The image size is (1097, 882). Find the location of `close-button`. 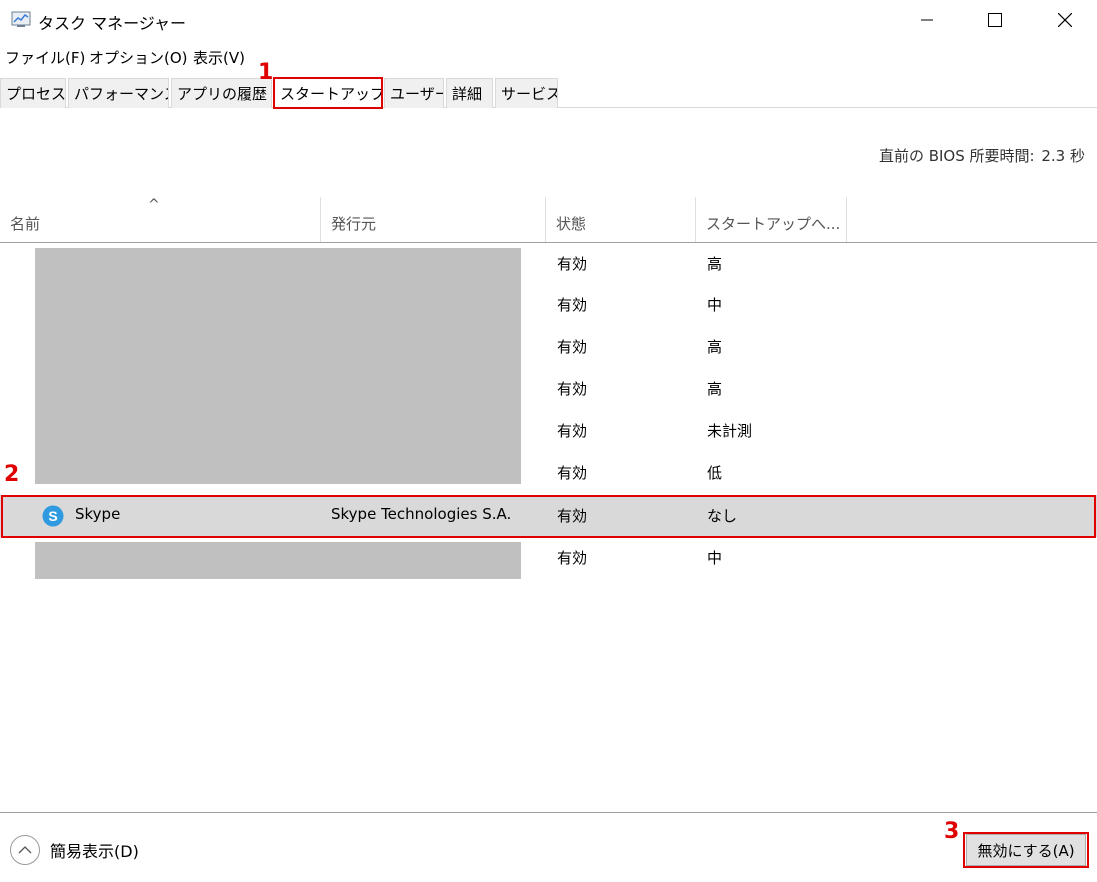

close-button is located at coordinates (1063, 20).